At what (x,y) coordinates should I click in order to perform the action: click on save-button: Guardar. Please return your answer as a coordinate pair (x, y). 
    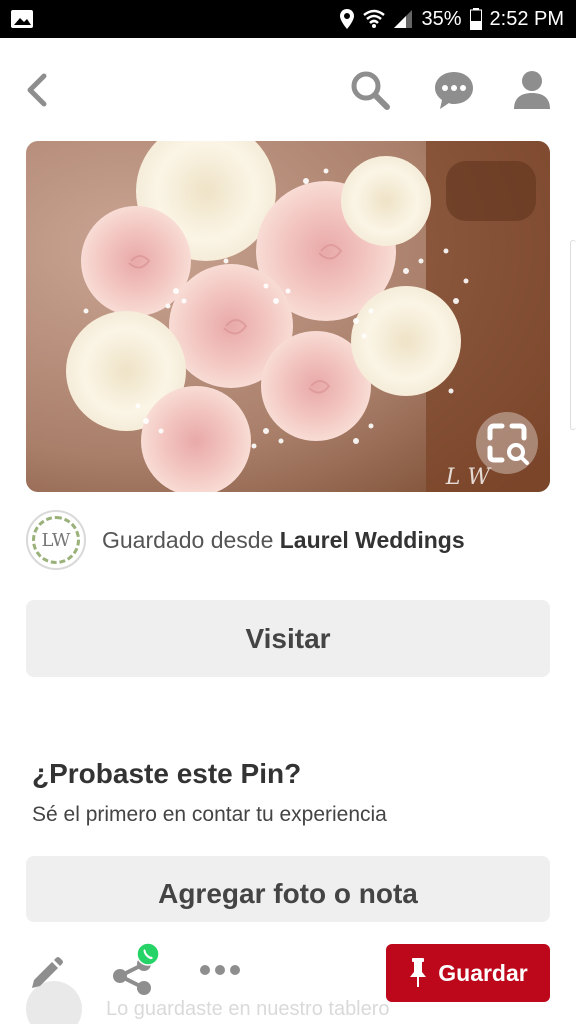
    Looking at the image, I should click on (468, 973).